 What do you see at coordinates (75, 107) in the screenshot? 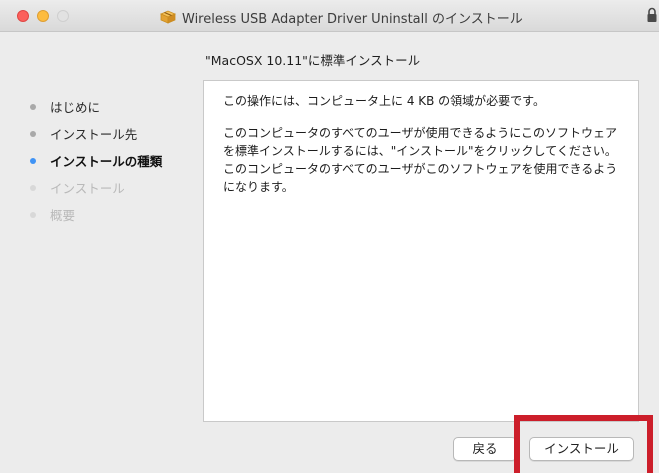
I see `step-label: はじめに` at bounding box center [75, 107].